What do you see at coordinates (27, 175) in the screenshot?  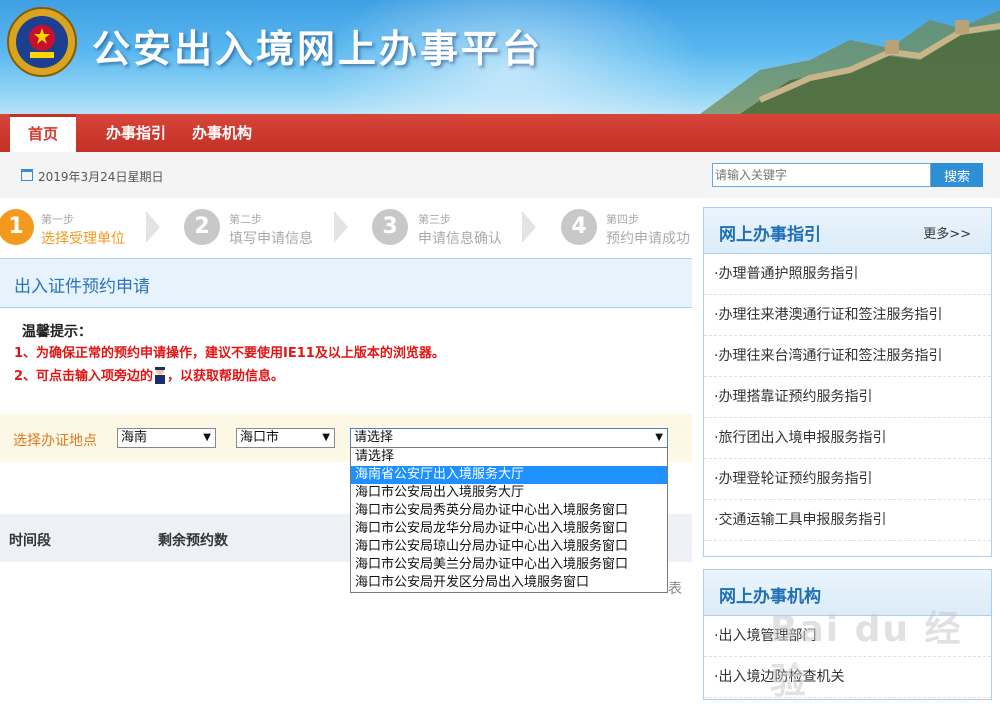 I see `calendar-icon` at bounding box center [27, 175].